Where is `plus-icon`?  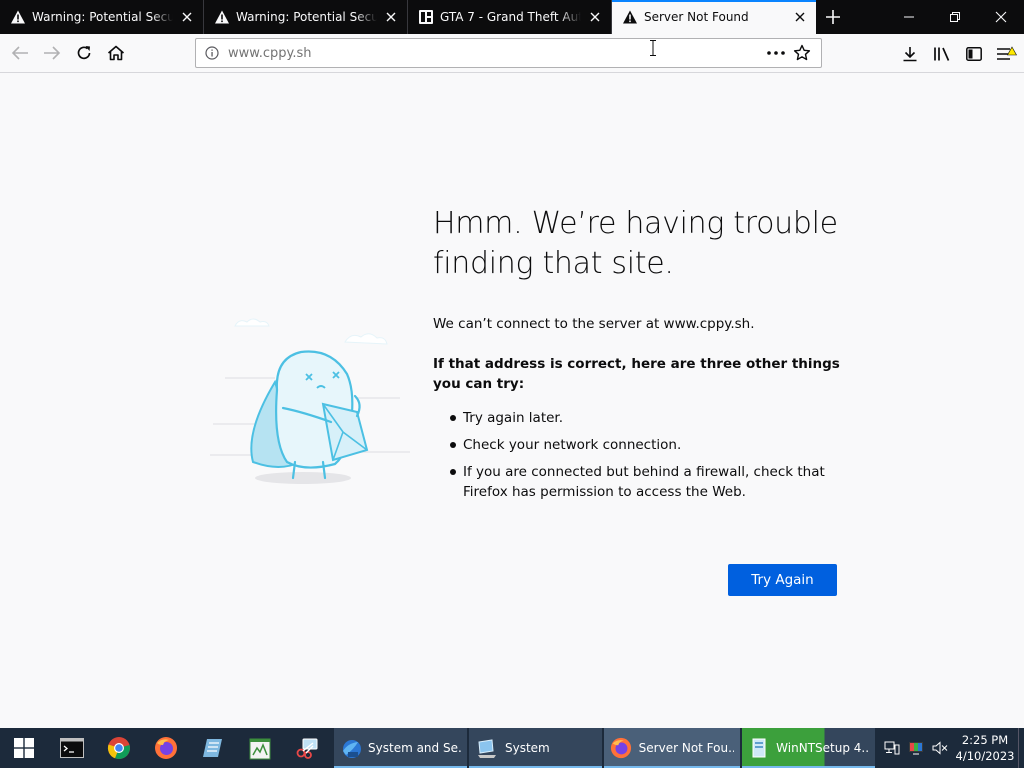
plus-icon is located at coordinates (833, 17).